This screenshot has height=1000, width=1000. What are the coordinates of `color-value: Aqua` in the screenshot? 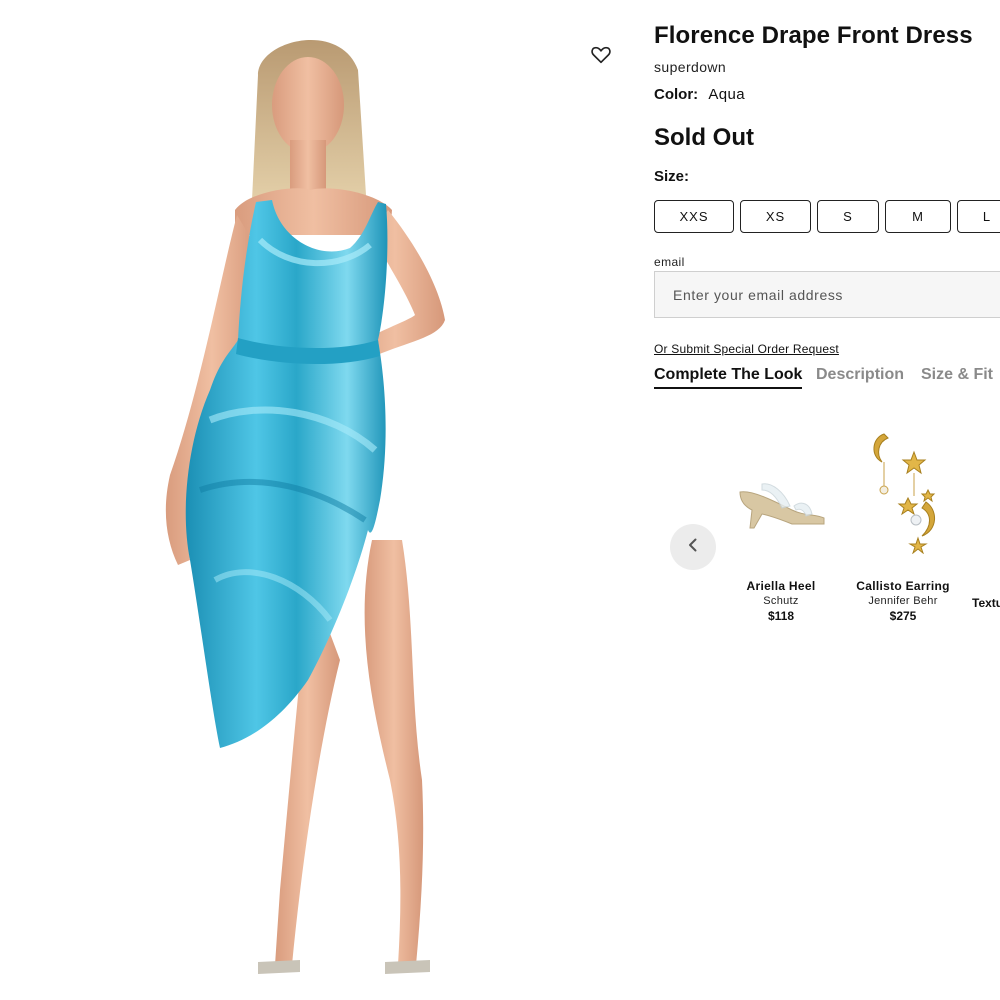 It's located at (726, 94).